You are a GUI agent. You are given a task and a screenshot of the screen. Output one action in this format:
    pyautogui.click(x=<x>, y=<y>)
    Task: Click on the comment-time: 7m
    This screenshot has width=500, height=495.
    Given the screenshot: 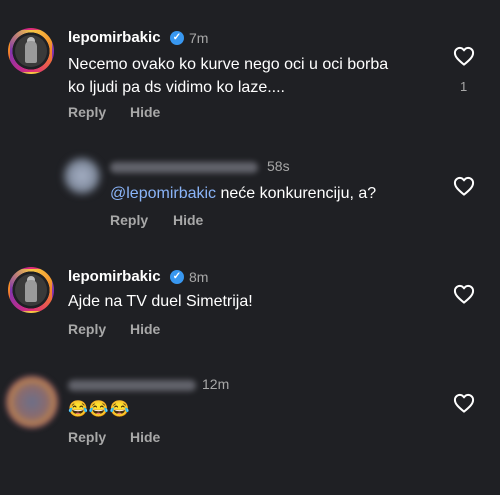 What is the action you would take?
    pyautogui.click(x=199, y=38)
    